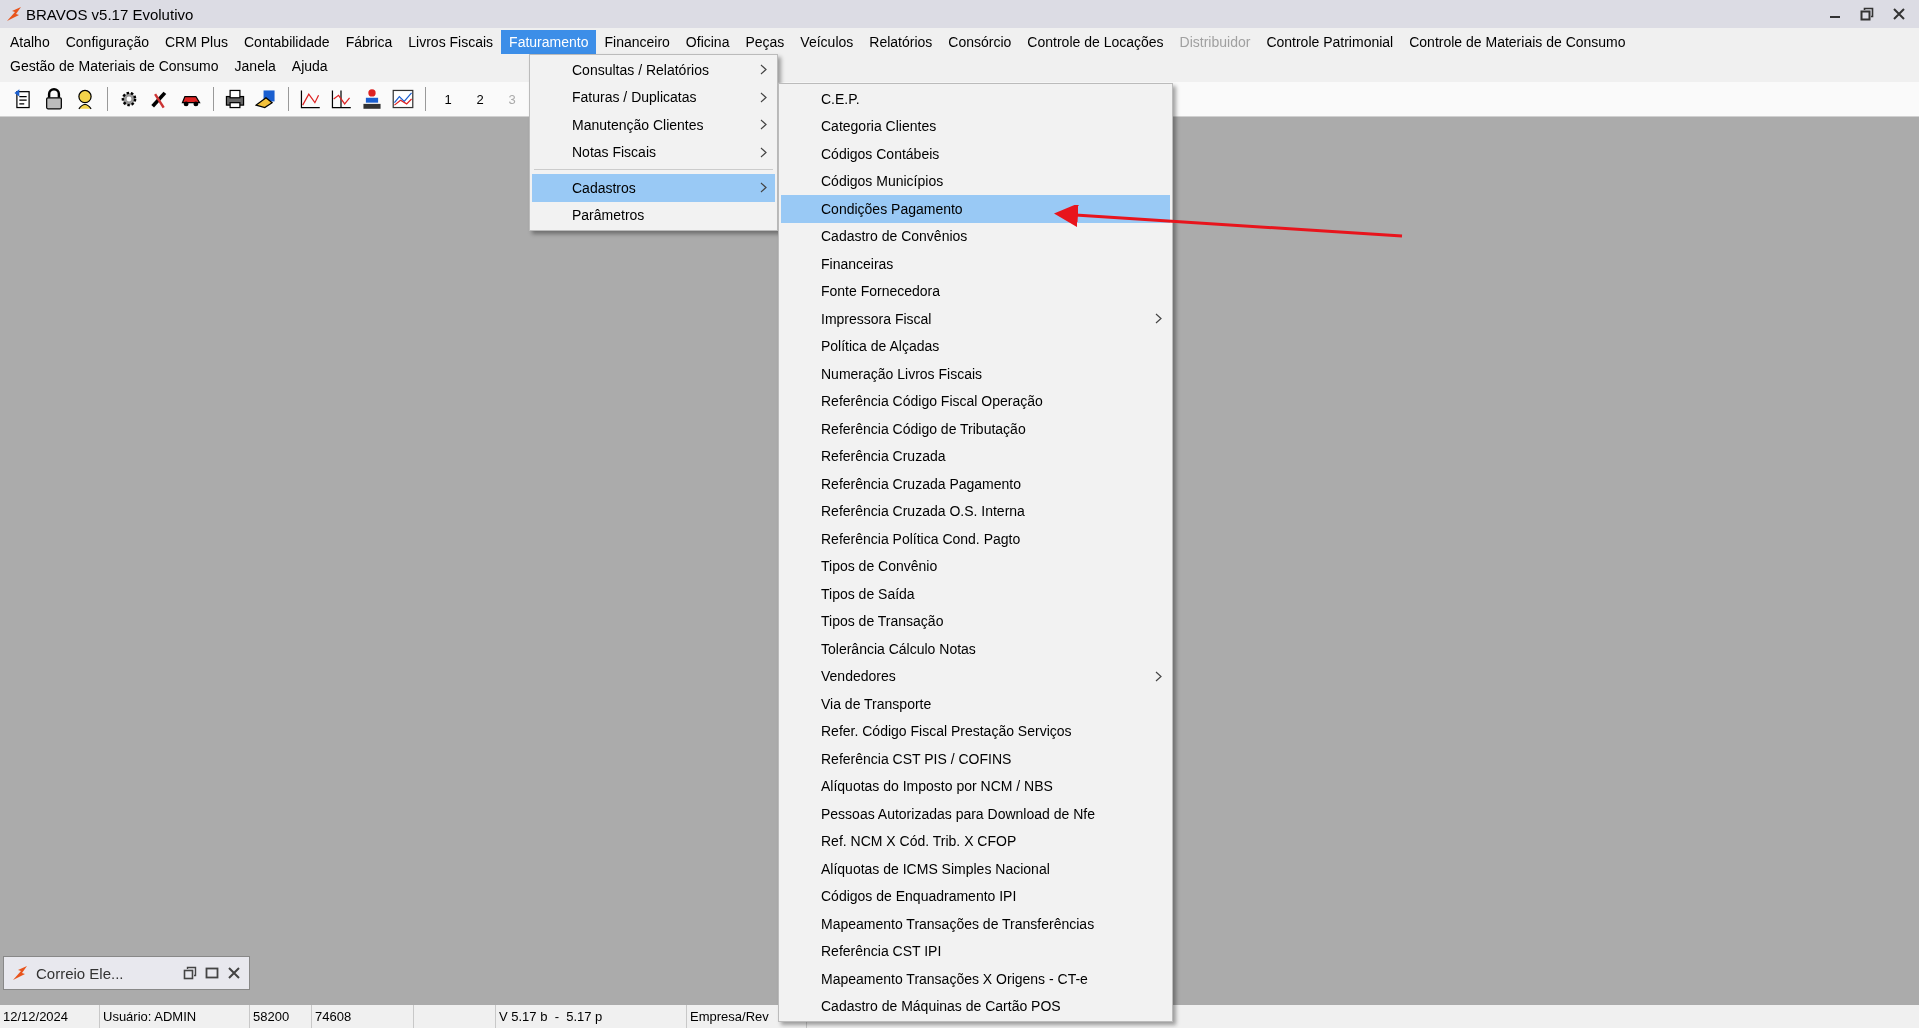 This screenshot has height=1028, width=1919. Describe the element at coordinates (975, 346) in the screenshot. I see `menu-item: Política de Alçadas` at that location.